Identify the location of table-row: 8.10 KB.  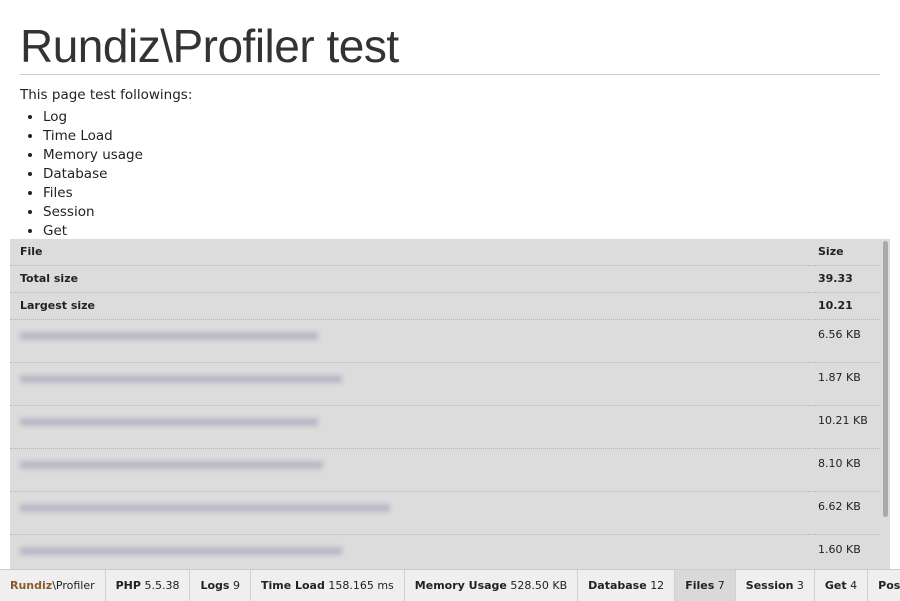
(445, 470).